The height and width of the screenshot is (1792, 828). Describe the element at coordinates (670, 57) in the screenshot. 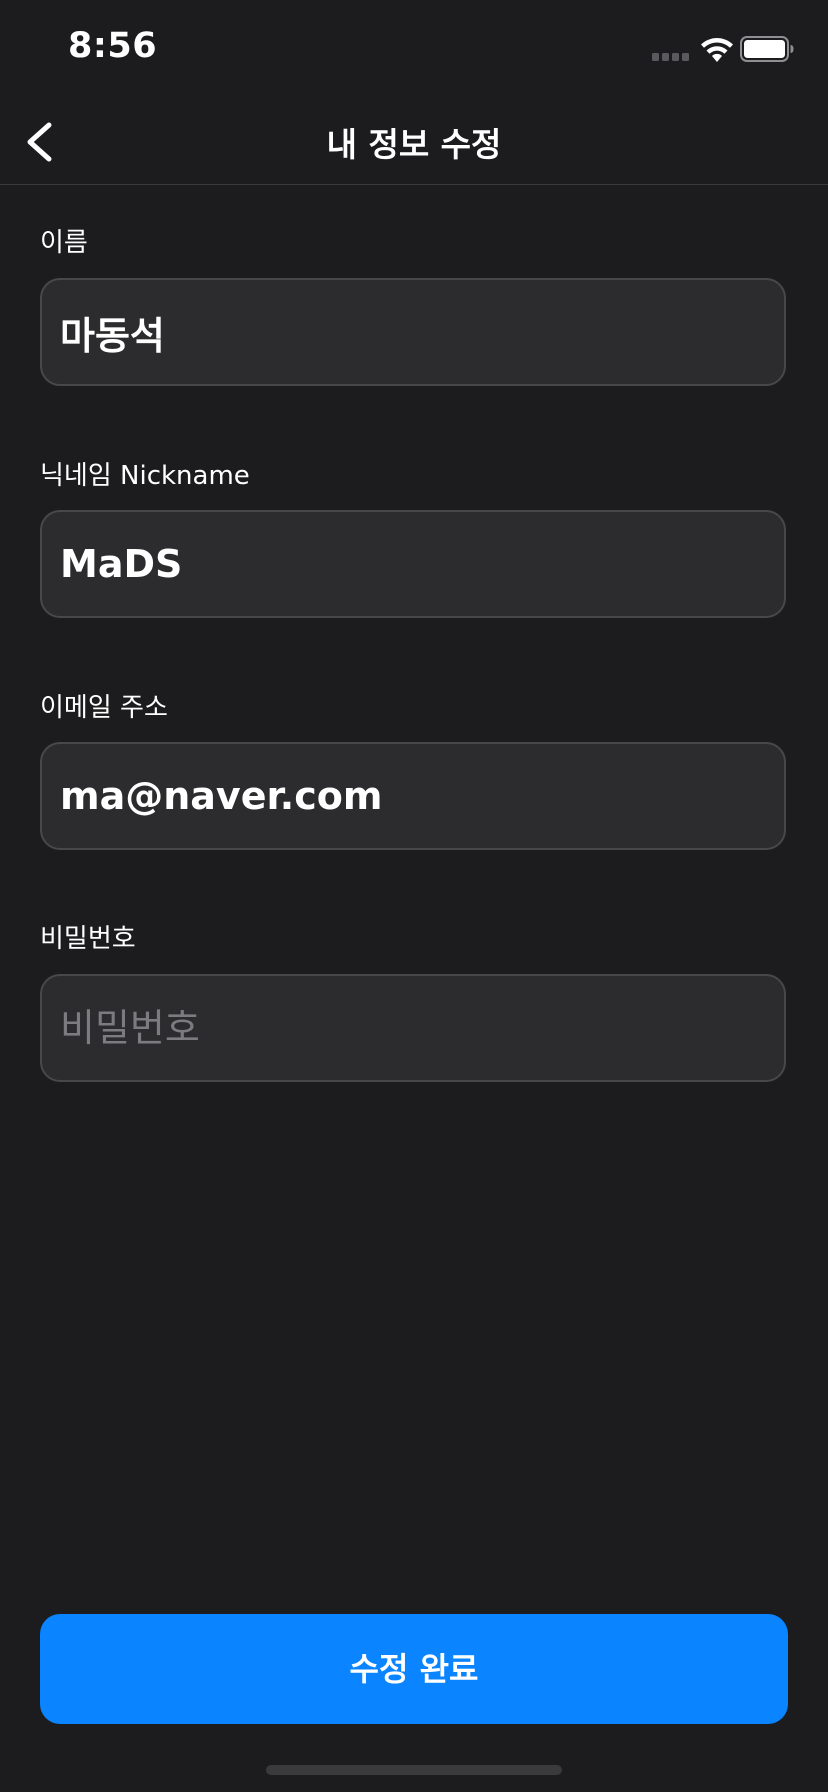

I see `cellular-signal-icon` at that location.